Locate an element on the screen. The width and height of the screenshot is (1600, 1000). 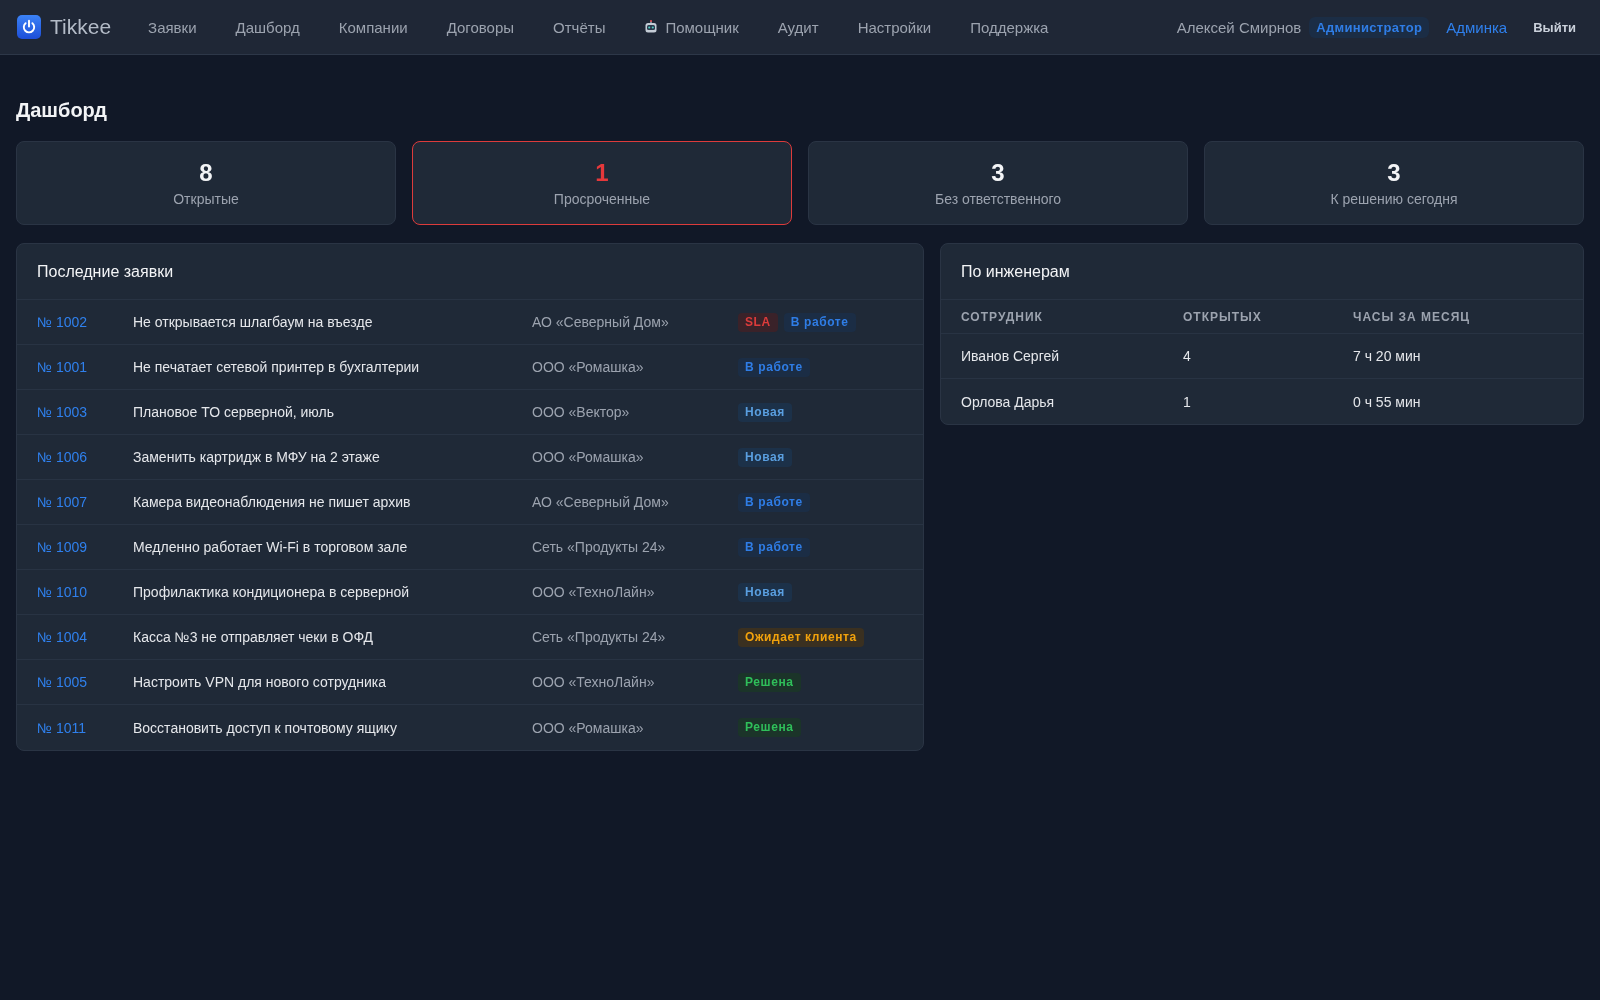
nav-link: Отчёты is located at coordinates (579, 27).